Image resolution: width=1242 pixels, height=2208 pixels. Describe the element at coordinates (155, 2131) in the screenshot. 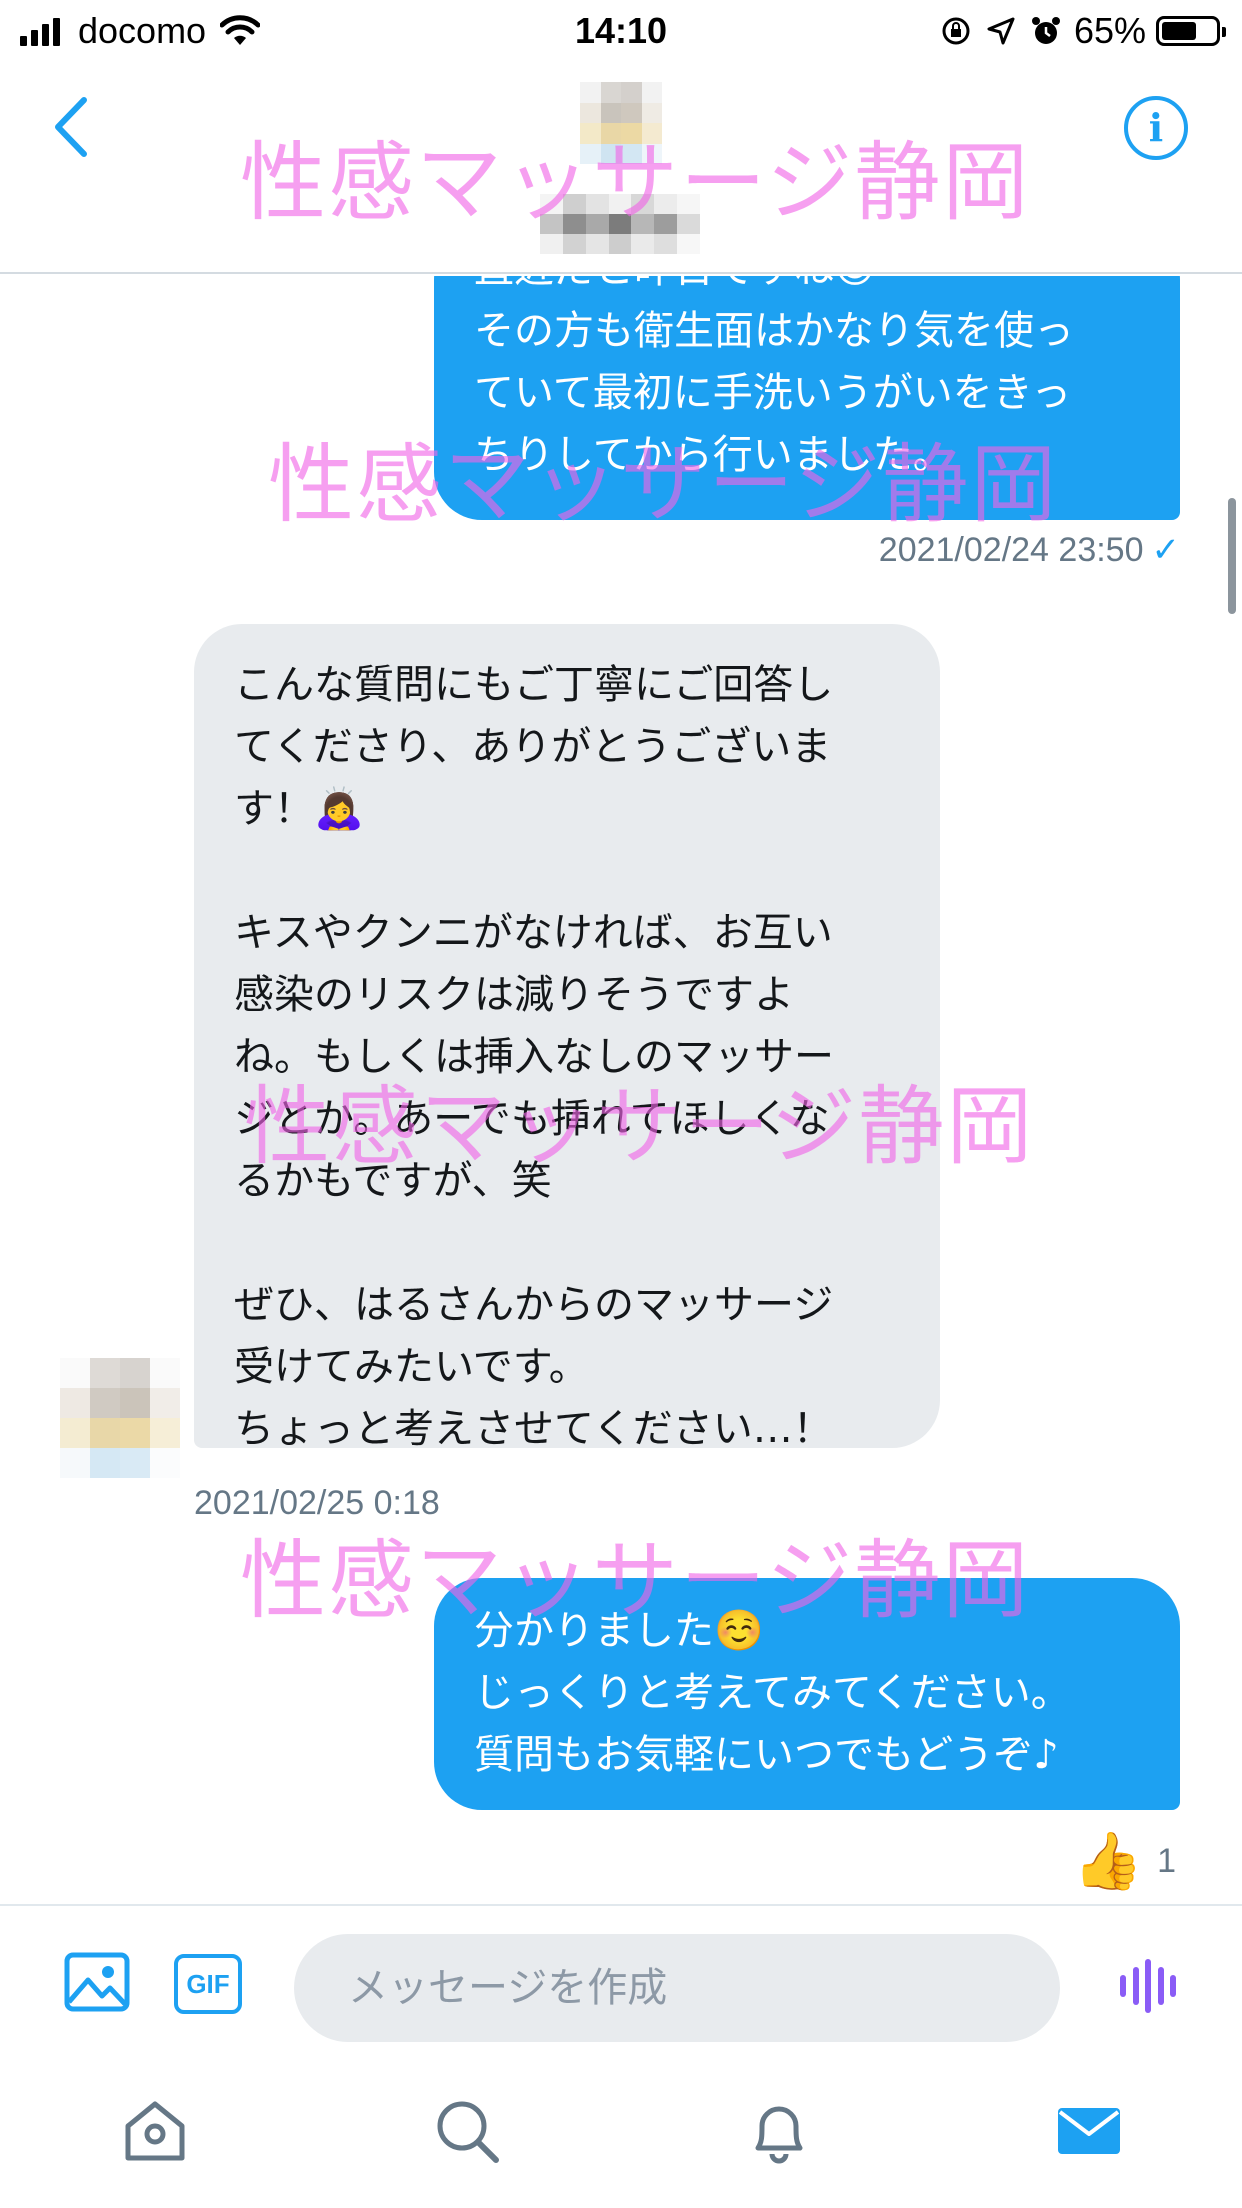

I see `home-icon` at that location.